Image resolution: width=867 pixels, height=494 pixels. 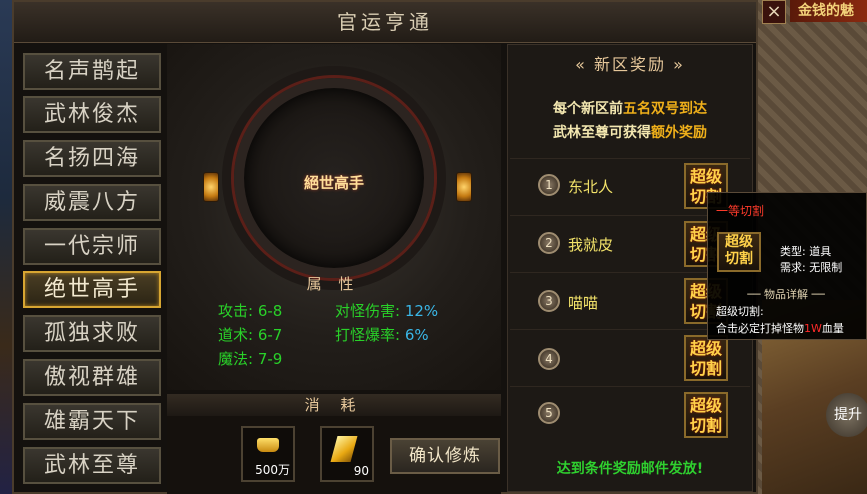 I want to click on rank-medal-icon: 5, so click(x=549, y=413).